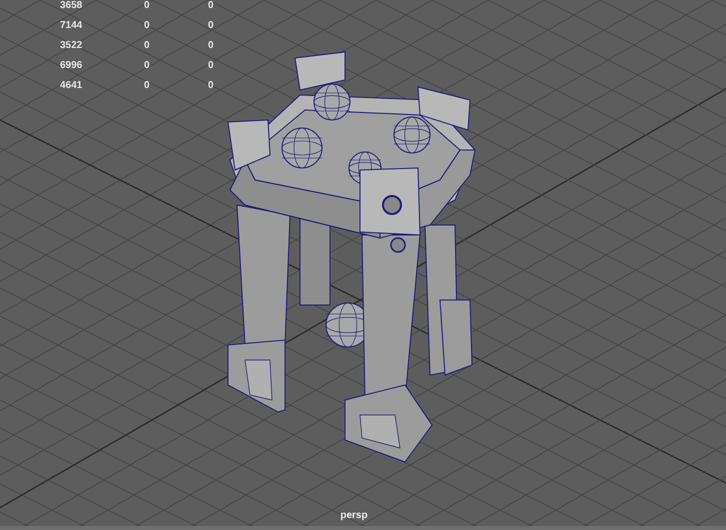  I want to click on statistic-value: 3522, so click(71, 45).